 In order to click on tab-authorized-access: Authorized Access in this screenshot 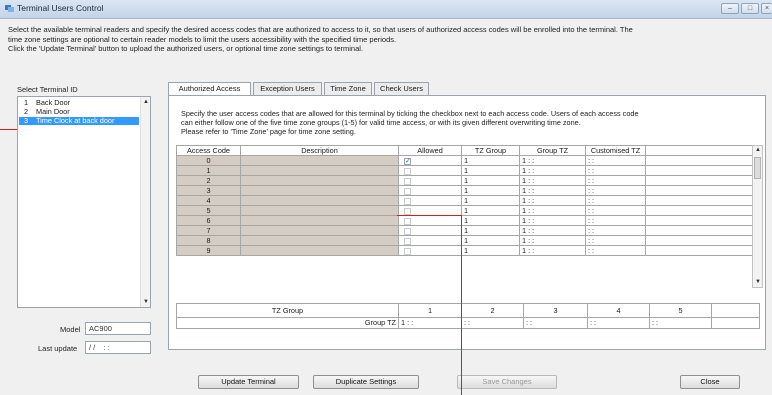, I will do `click(209, 89)`.